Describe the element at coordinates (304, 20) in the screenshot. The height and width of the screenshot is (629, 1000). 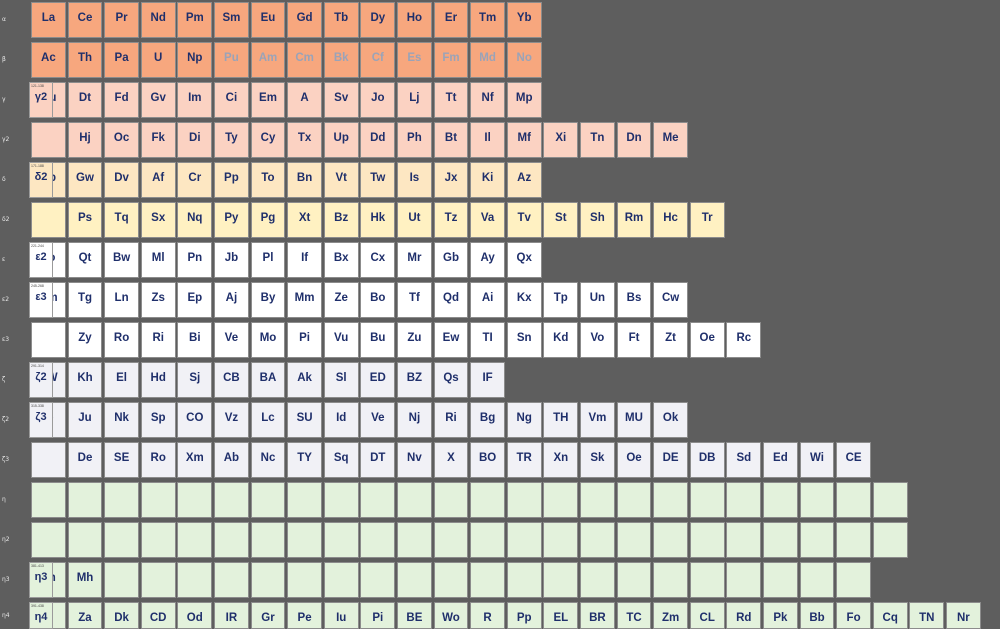
I see `element-cell: Gd` at that location.